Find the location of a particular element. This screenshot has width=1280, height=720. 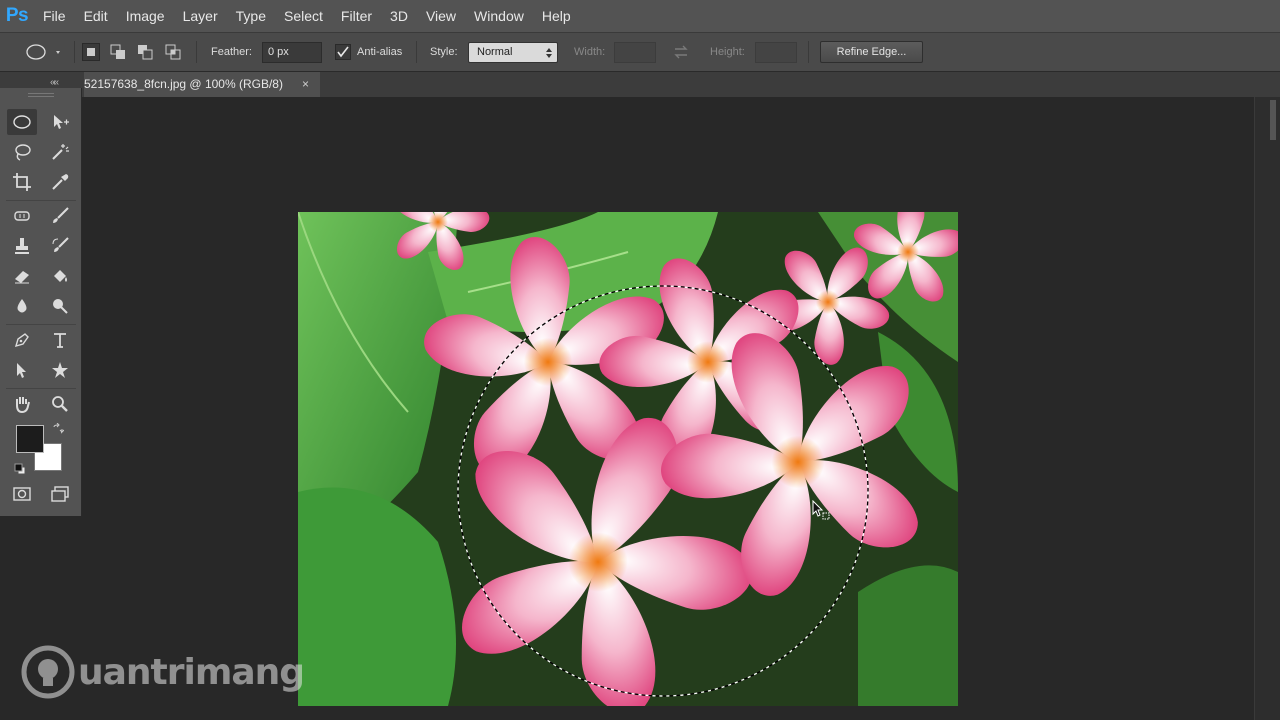

zoom-tool is located at coordinates (60, 404).